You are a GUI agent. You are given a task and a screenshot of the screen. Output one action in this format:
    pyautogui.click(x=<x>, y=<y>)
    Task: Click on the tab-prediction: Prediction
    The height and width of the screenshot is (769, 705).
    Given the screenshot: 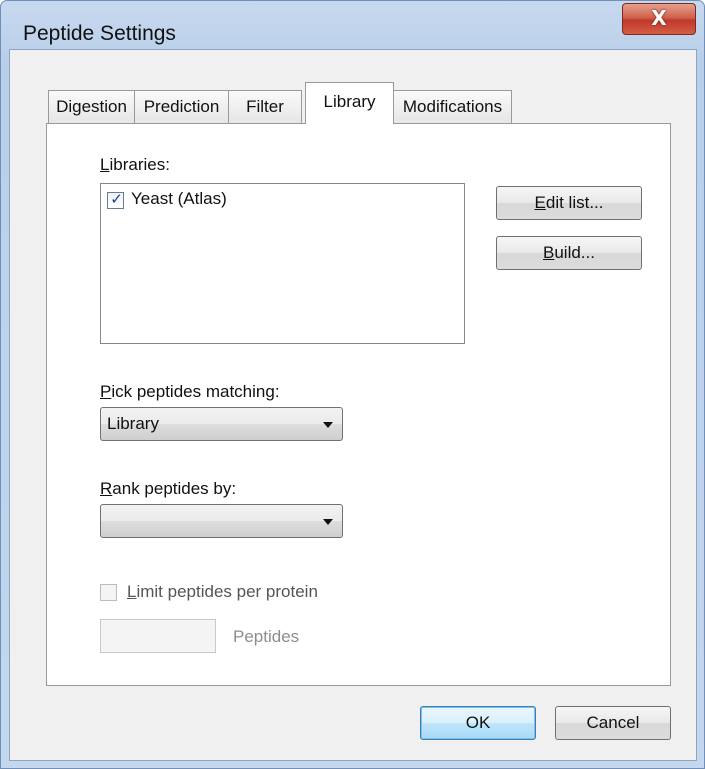 What is the action you would take?
    pyautogui.click(x=181, y=106)
    